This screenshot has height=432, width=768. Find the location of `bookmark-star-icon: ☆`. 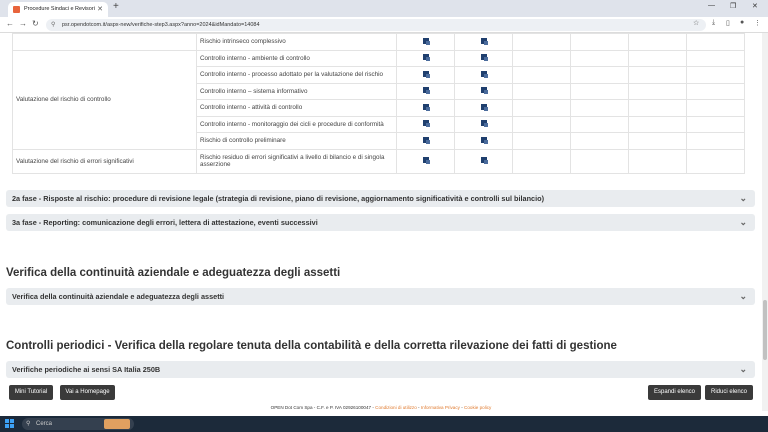

bookmark-star-icon: ☆ is located at coordinates (696, 23).